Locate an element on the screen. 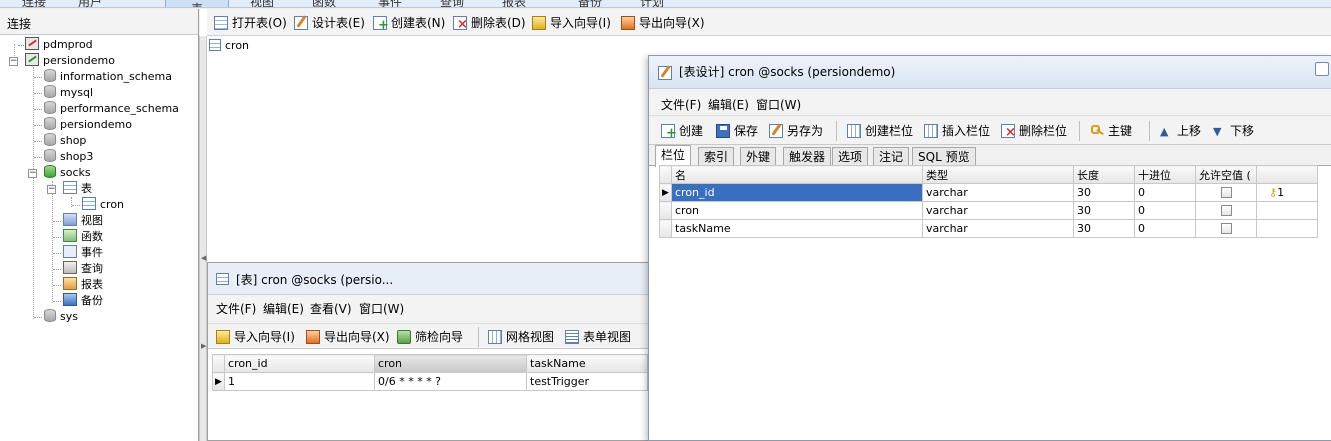  column-header-cron: cron is located at coordinates (450, 363).